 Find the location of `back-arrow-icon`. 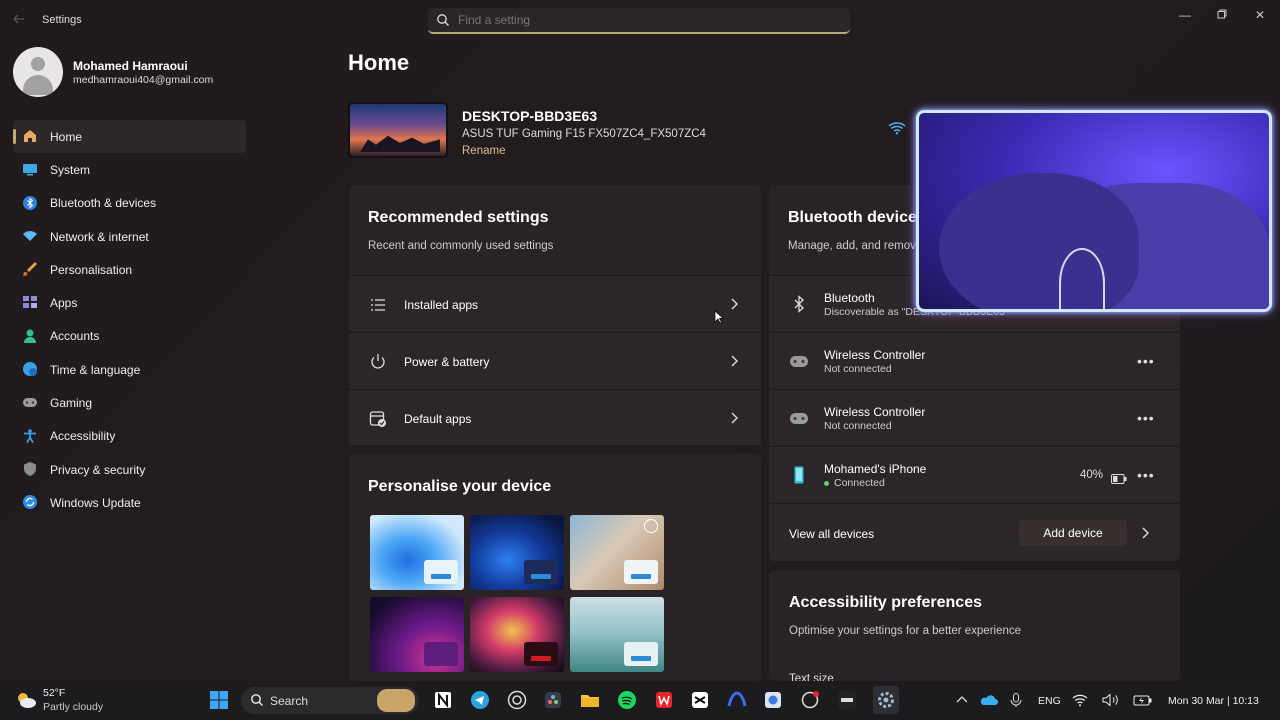

back-arrow-icon is located at coordinates (20, 20).